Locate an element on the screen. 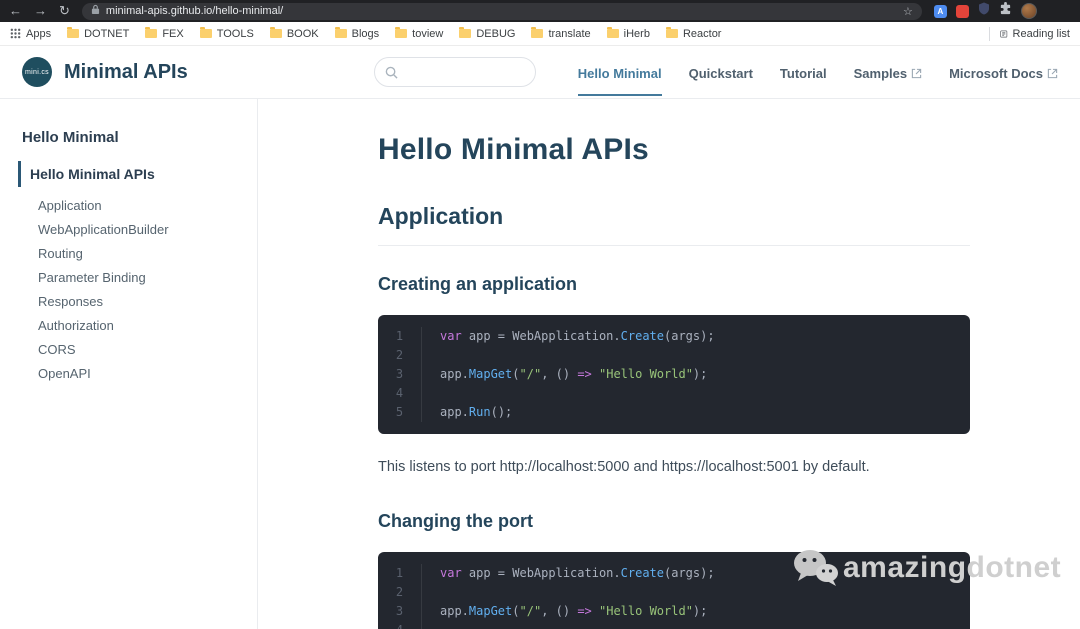 This screenshot has width=1080, height=629. bookmark-folder-toview: toview is located at coordinates (419, 33).